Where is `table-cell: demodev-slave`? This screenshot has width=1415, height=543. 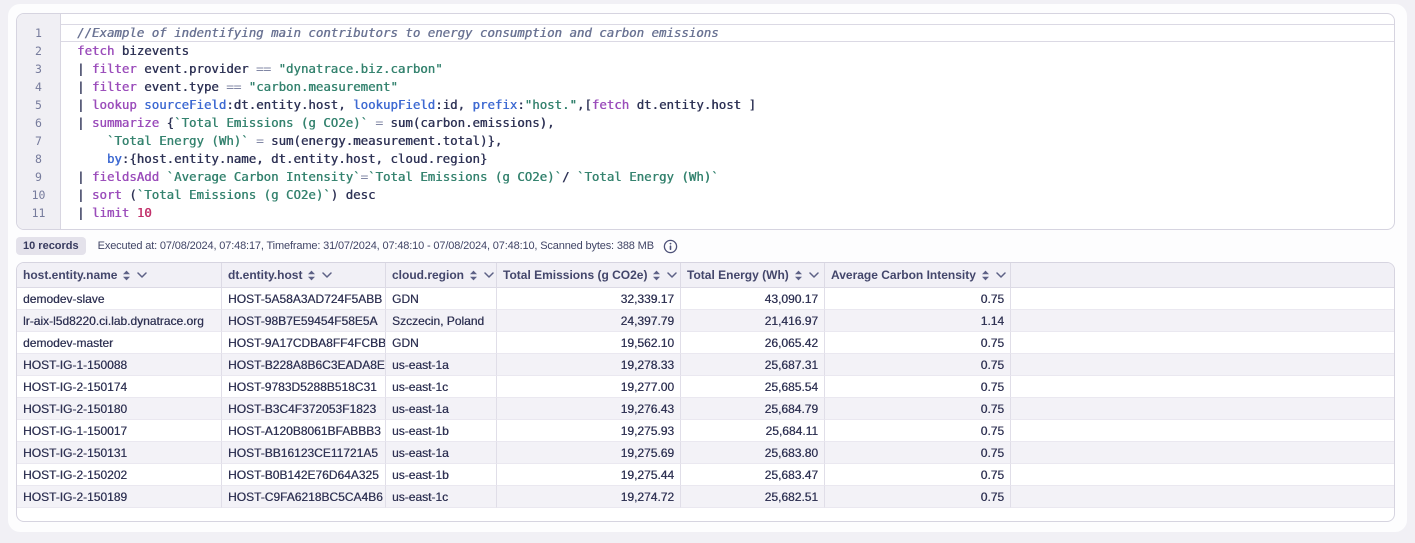 table-cell: demodev-slave is located at coordinates (119, 299).